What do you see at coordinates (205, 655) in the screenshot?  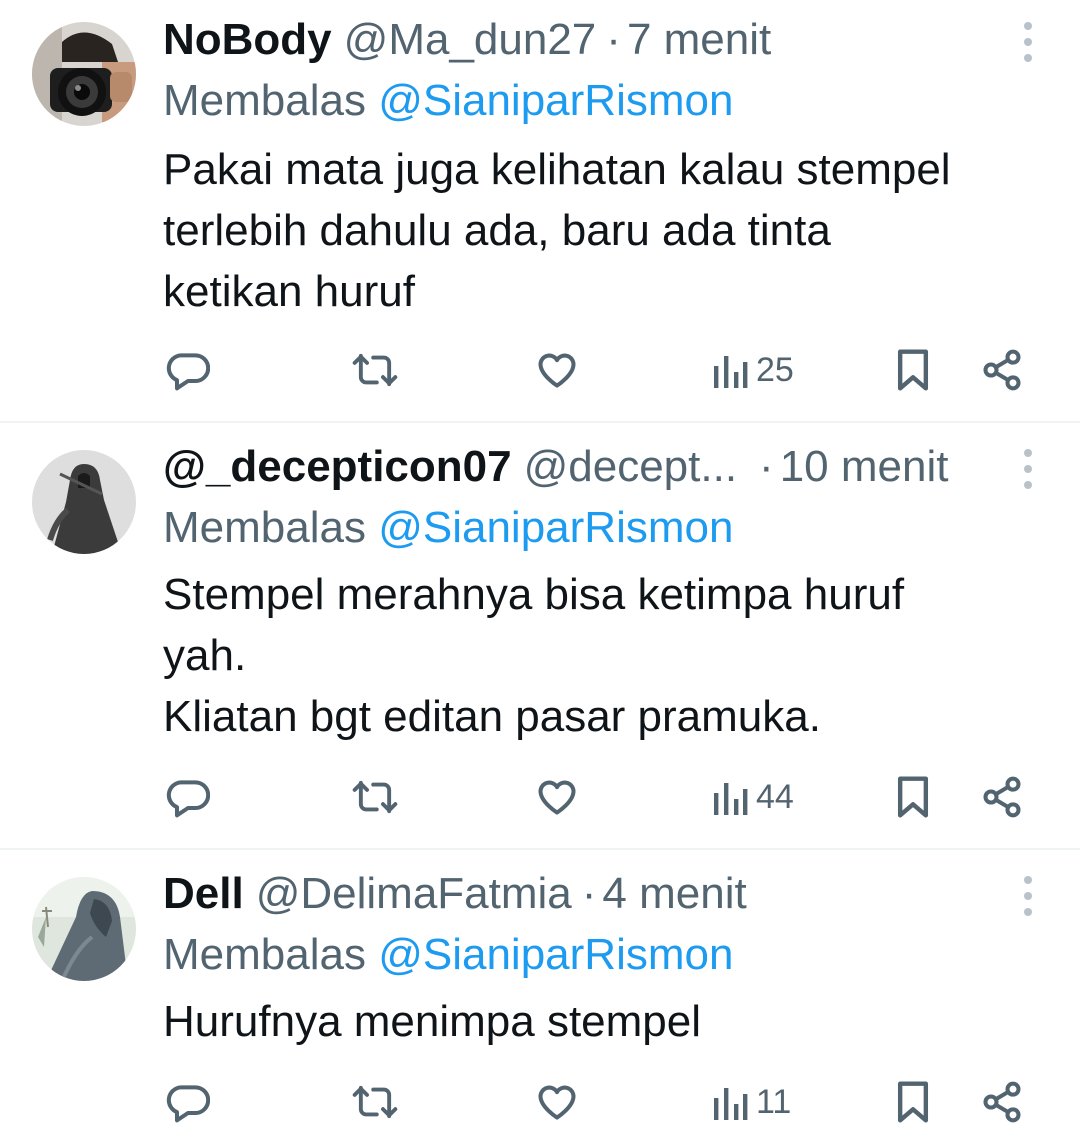 I see `tweet-text-line: yah.` at bounding box center [205, 655].